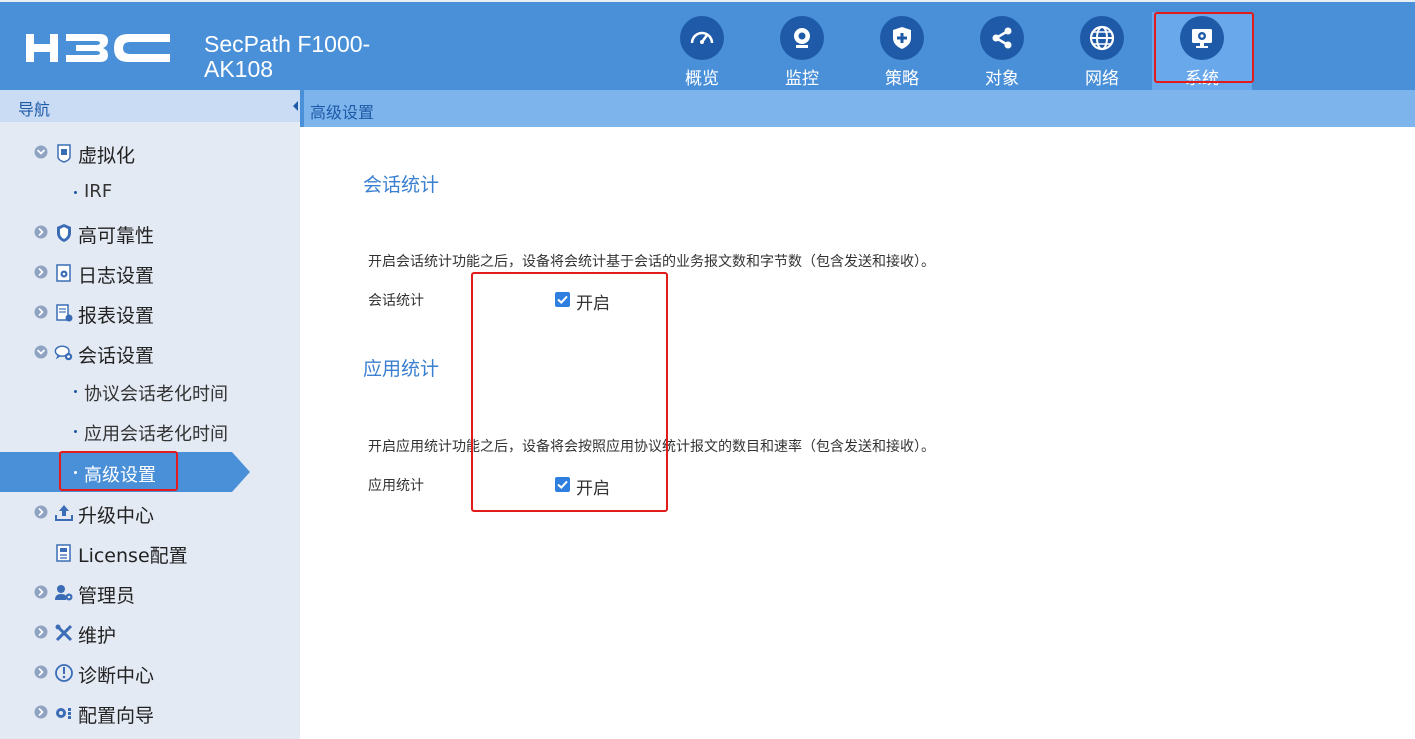 The height and width of the screenshot is (739, 1415). I want to click on h3c-logo, so click(98, 48).